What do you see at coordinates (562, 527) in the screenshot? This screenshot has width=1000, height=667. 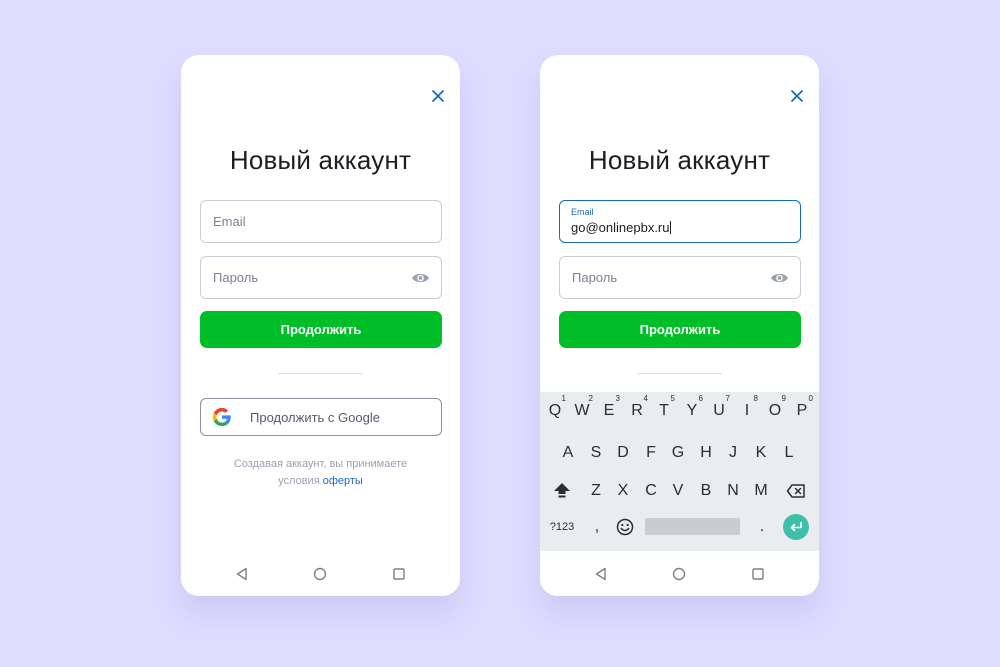 I see `symbols-key: ?123` at bounding box center [562, 527].